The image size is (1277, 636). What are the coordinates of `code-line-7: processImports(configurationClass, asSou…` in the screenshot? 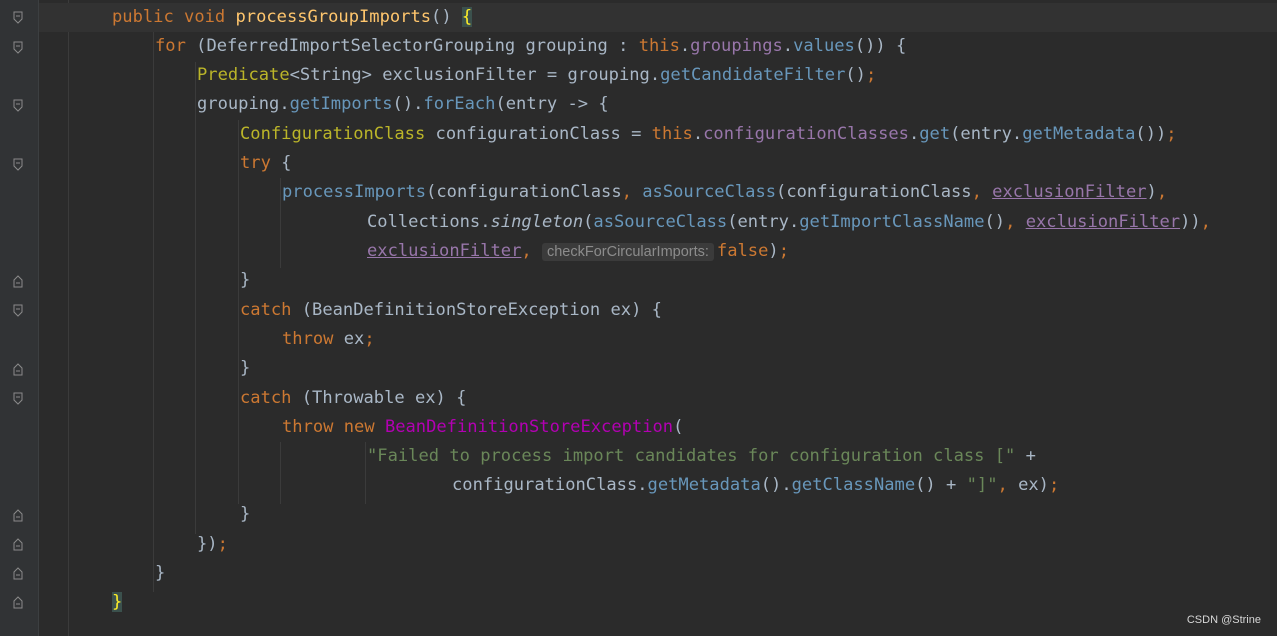 It's located at (658, 192).